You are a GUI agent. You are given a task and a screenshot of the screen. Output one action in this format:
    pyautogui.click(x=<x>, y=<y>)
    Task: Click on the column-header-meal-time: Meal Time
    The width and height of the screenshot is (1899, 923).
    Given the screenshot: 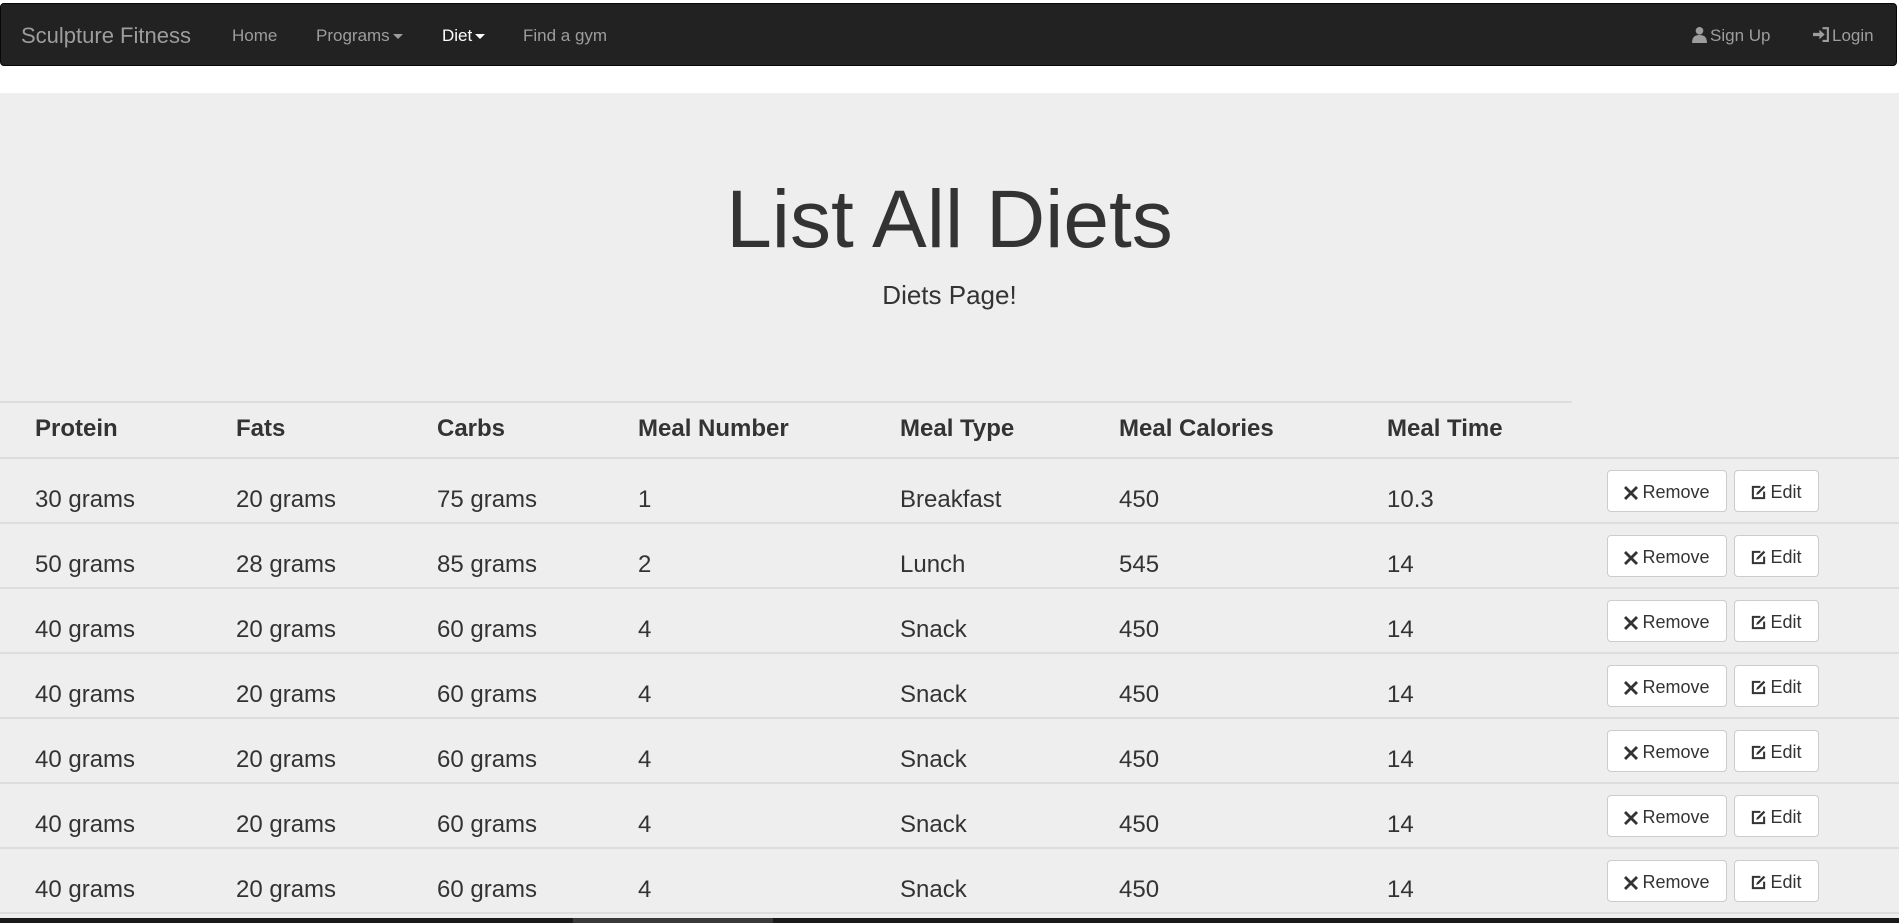 What is the action you would take?
    pyautogui.click(x=1445, y=428)
    